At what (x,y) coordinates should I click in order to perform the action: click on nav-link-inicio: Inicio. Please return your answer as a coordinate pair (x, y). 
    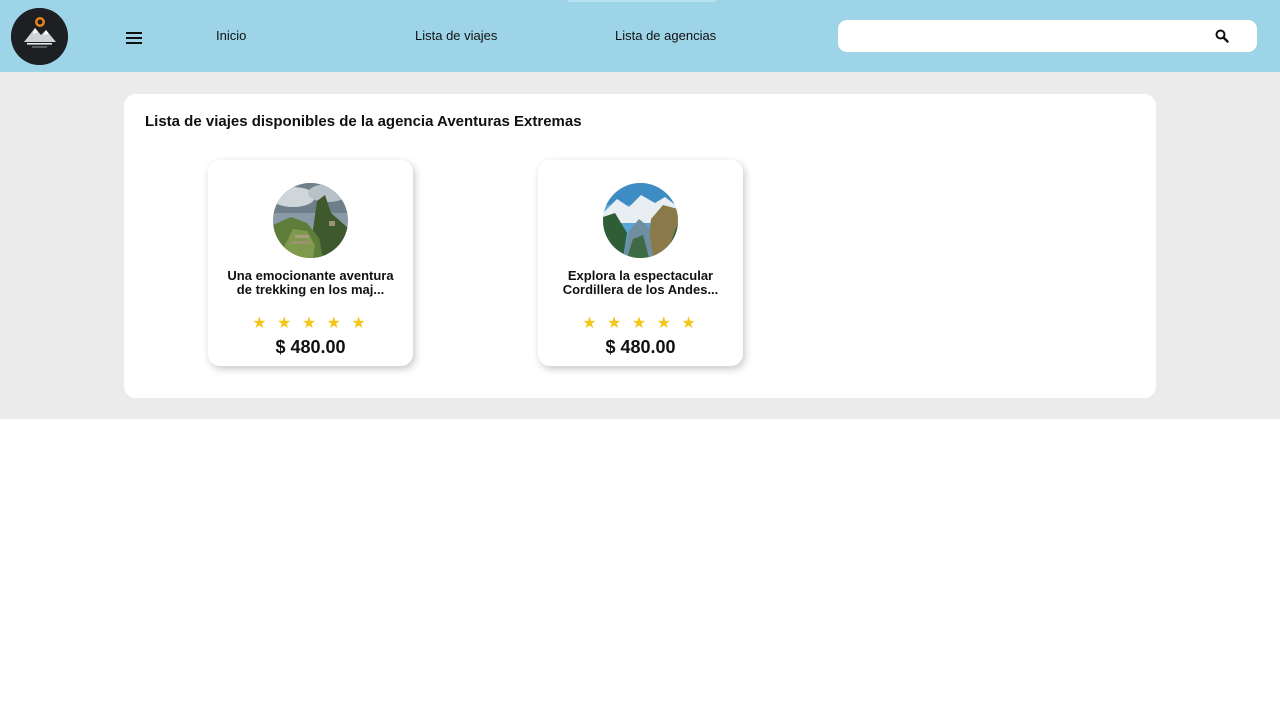
    Looking at the image, I should click on (231, 36).